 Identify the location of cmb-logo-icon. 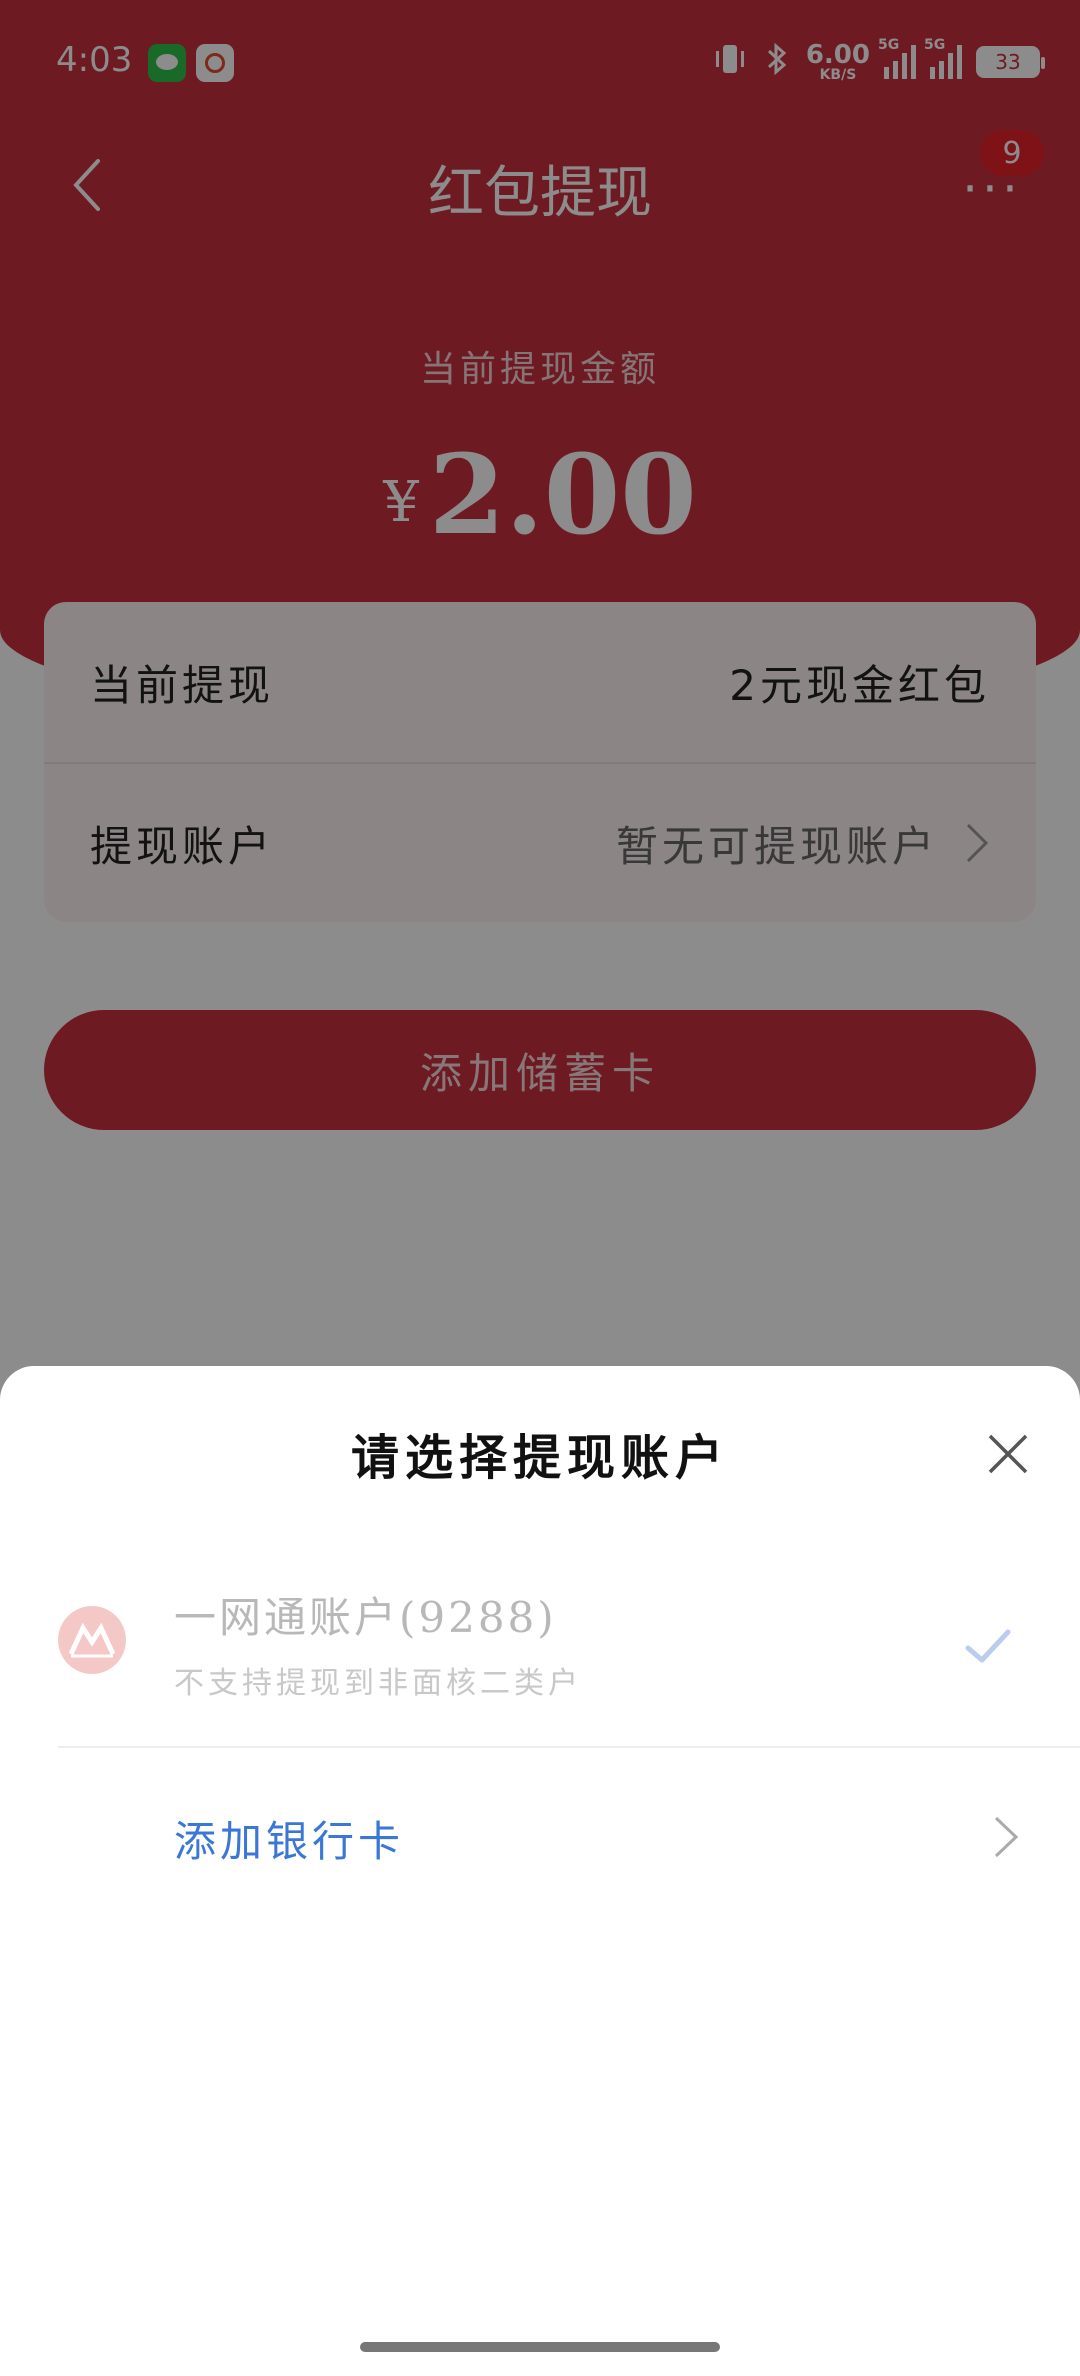
(92, 1640).